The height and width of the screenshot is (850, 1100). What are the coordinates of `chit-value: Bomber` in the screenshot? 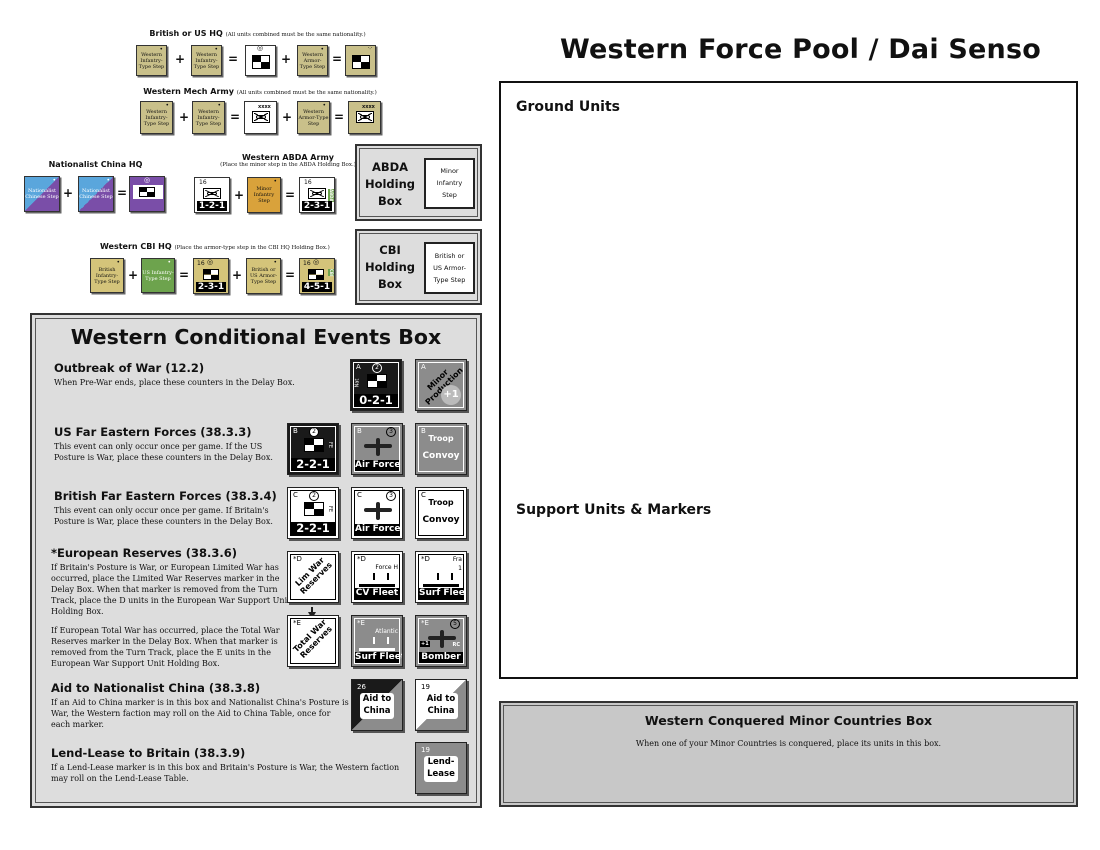 It's located at (441, 657).